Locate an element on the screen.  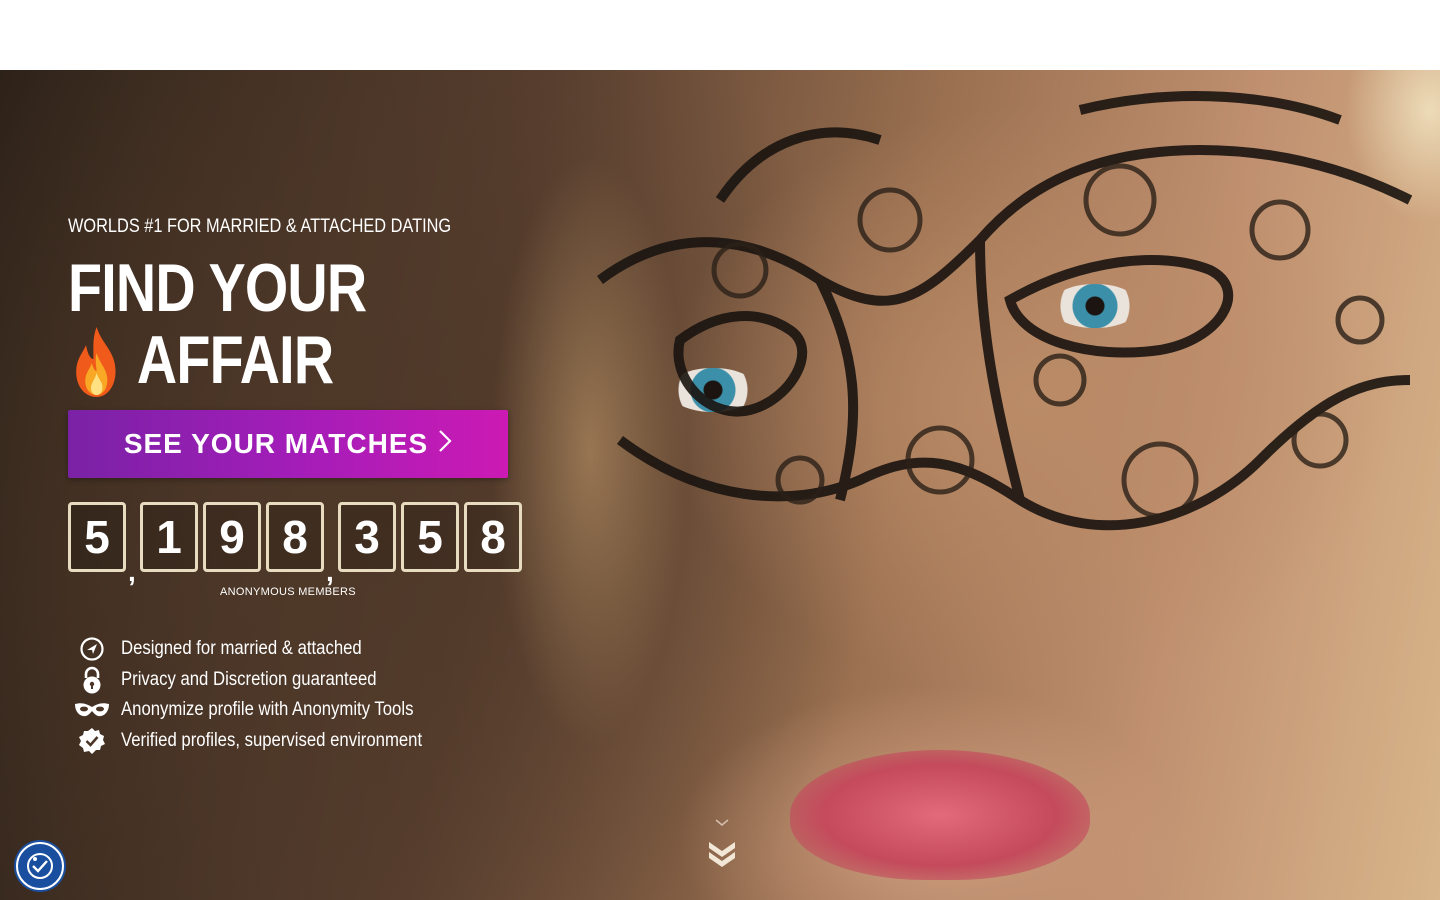
hero-photo-lips is located at coordinates (940, 815).